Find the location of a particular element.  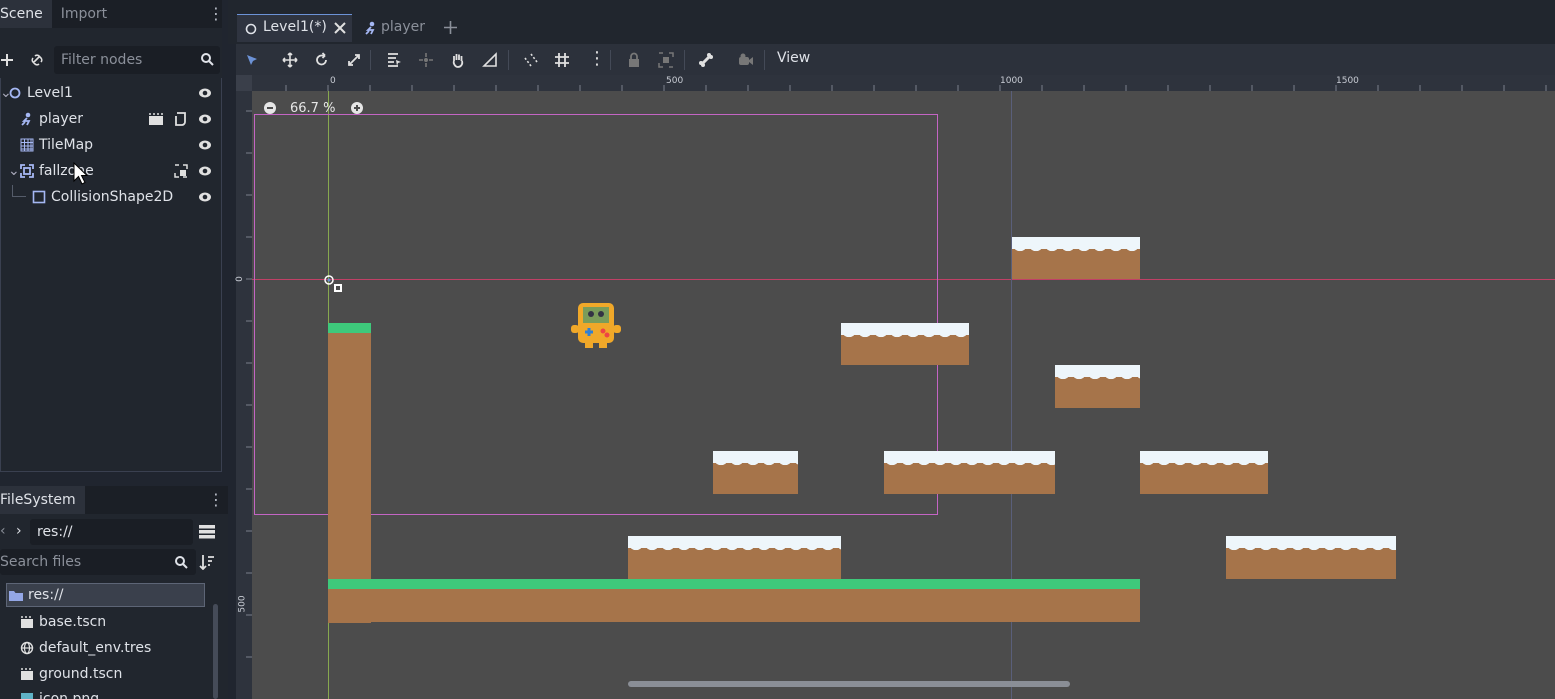

tilemap-icon is located at coordinates (27, 145).